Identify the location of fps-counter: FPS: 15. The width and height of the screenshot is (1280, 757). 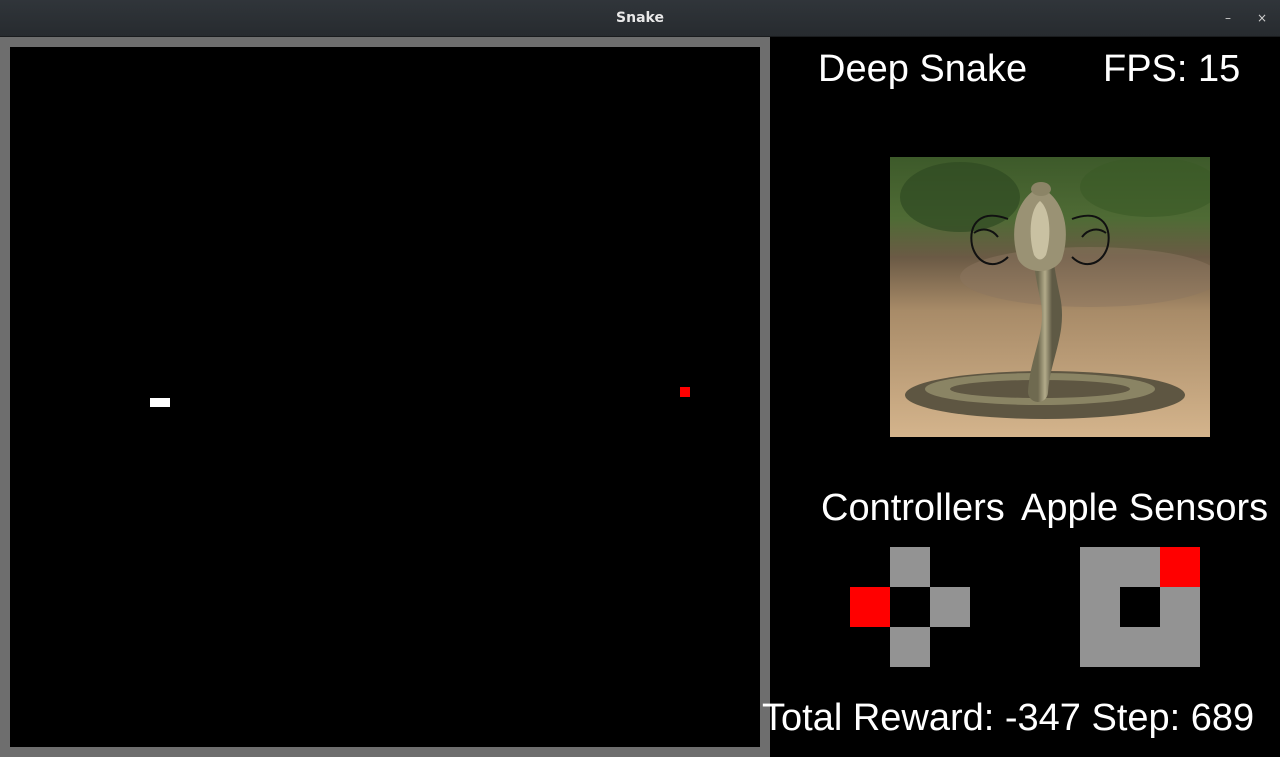
(1172, 69).